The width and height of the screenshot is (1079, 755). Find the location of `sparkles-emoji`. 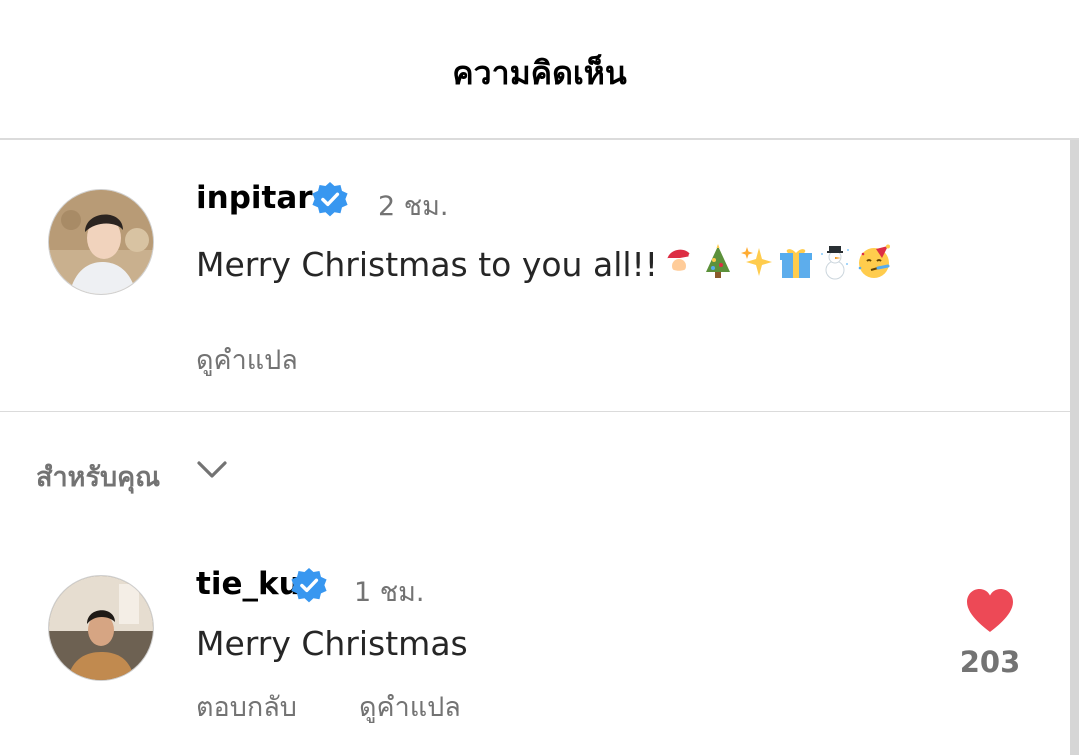

sparkles-emoji is located at coordinates (757, 266).